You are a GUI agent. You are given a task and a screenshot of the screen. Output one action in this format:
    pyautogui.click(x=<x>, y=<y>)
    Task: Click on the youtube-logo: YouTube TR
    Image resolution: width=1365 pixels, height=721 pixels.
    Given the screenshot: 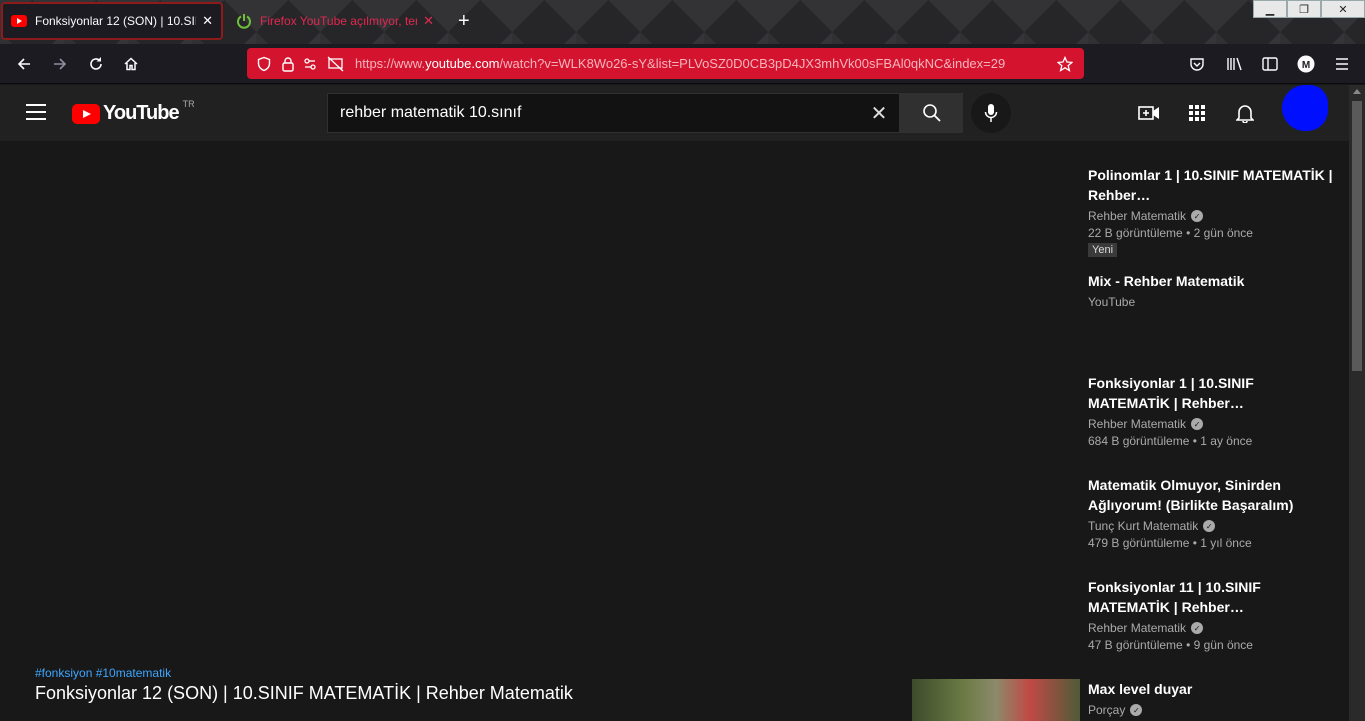 What is the action you would take?
    pyautogui.click(x=133, y=111)
    